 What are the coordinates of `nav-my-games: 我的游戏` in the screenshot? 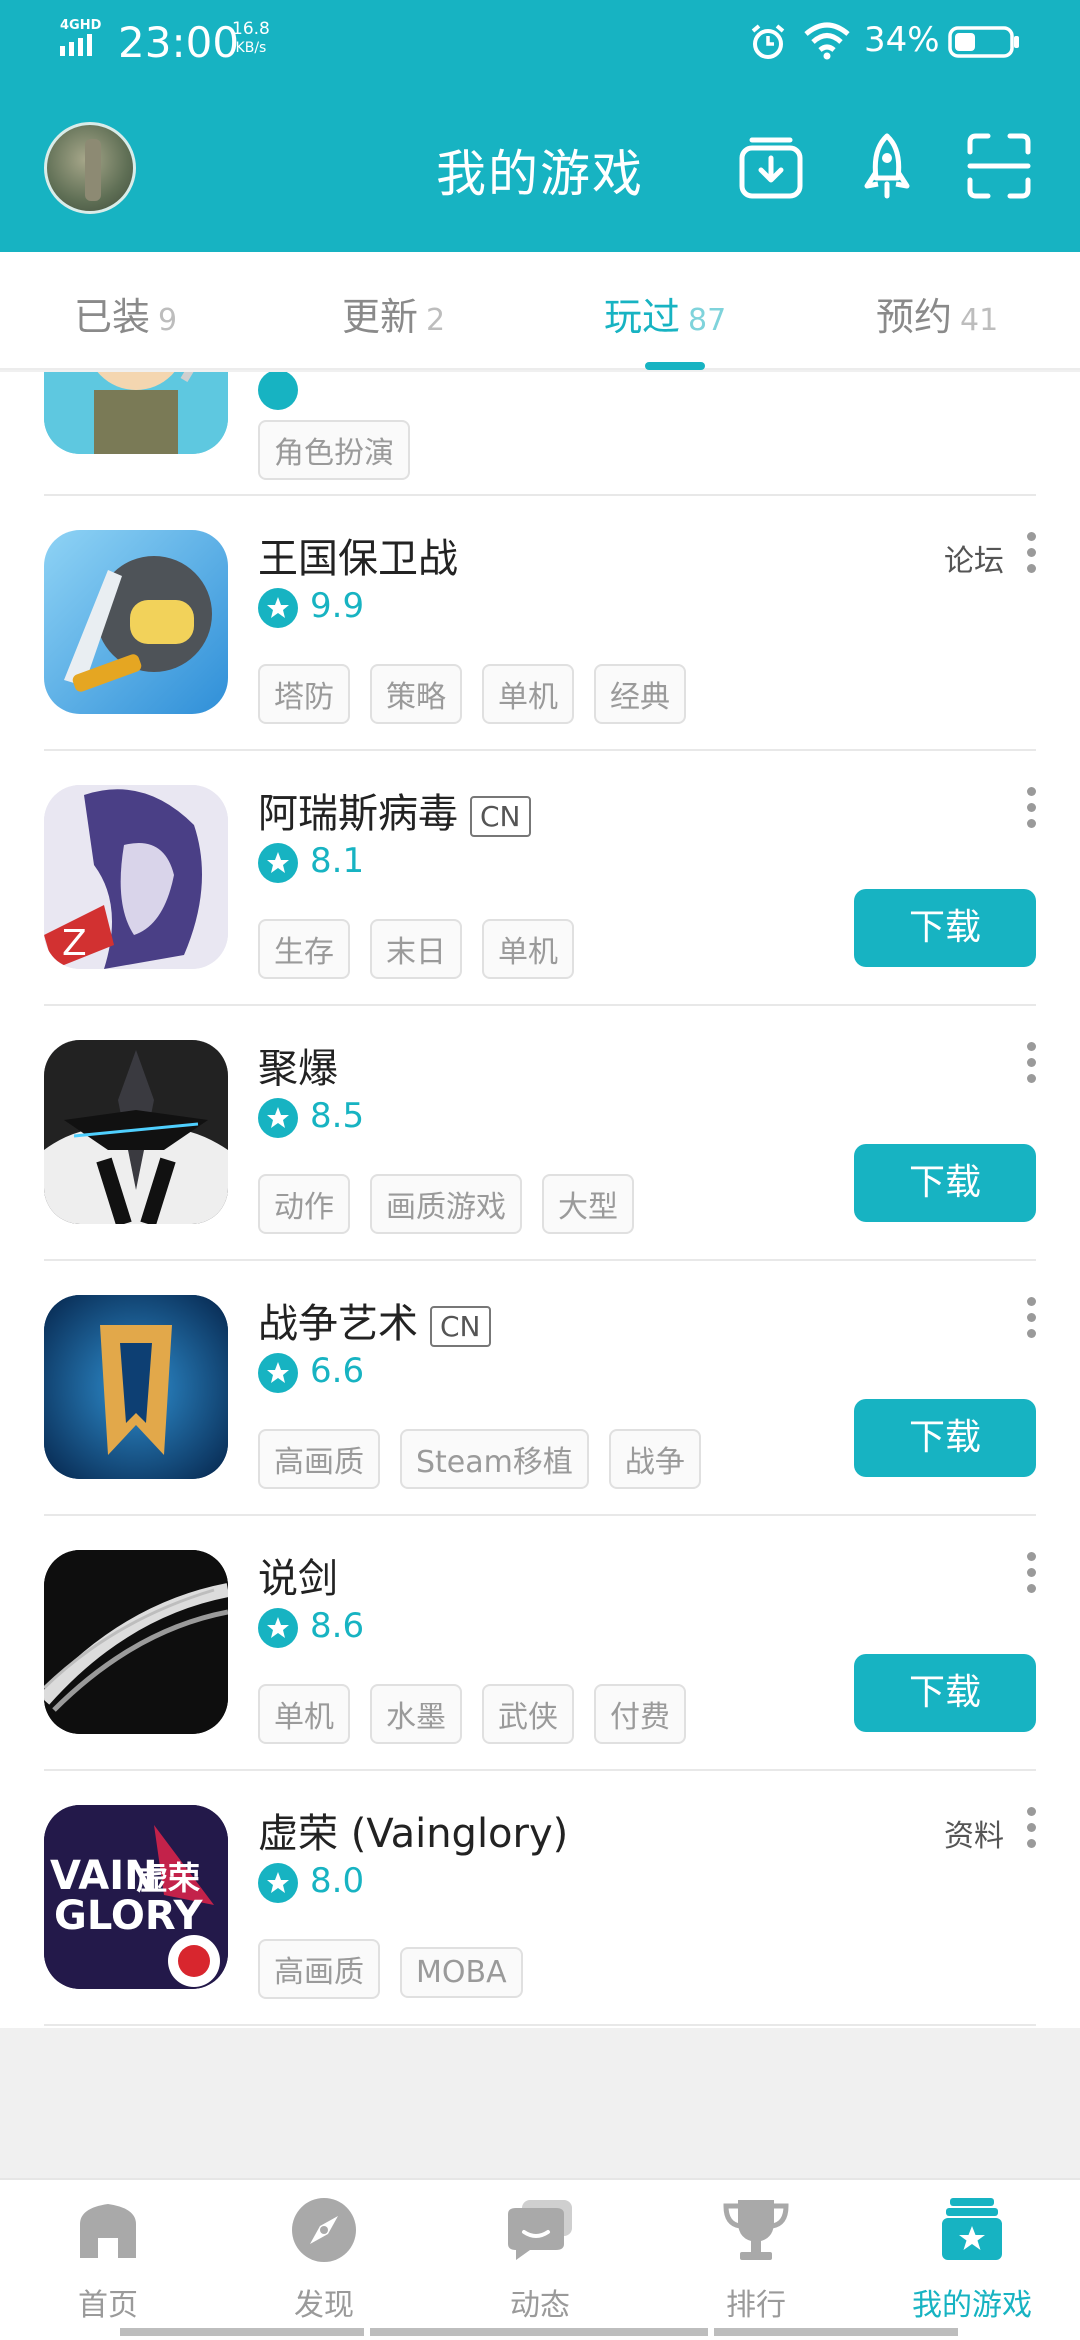 It's located at (972, 2259).